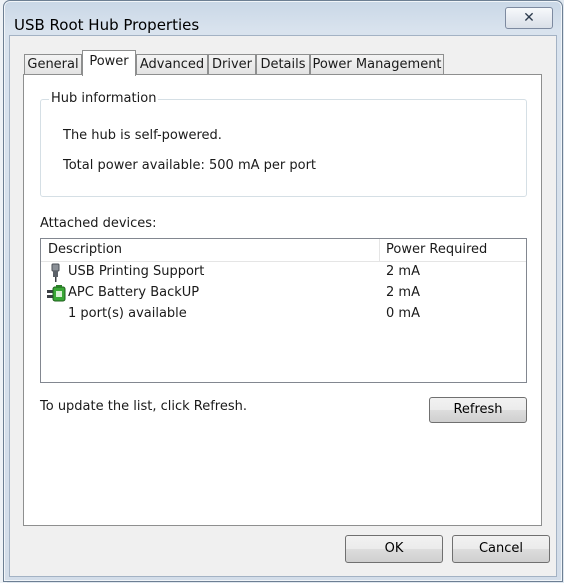  I want to click on close-button: ✕, so click(529, 18).